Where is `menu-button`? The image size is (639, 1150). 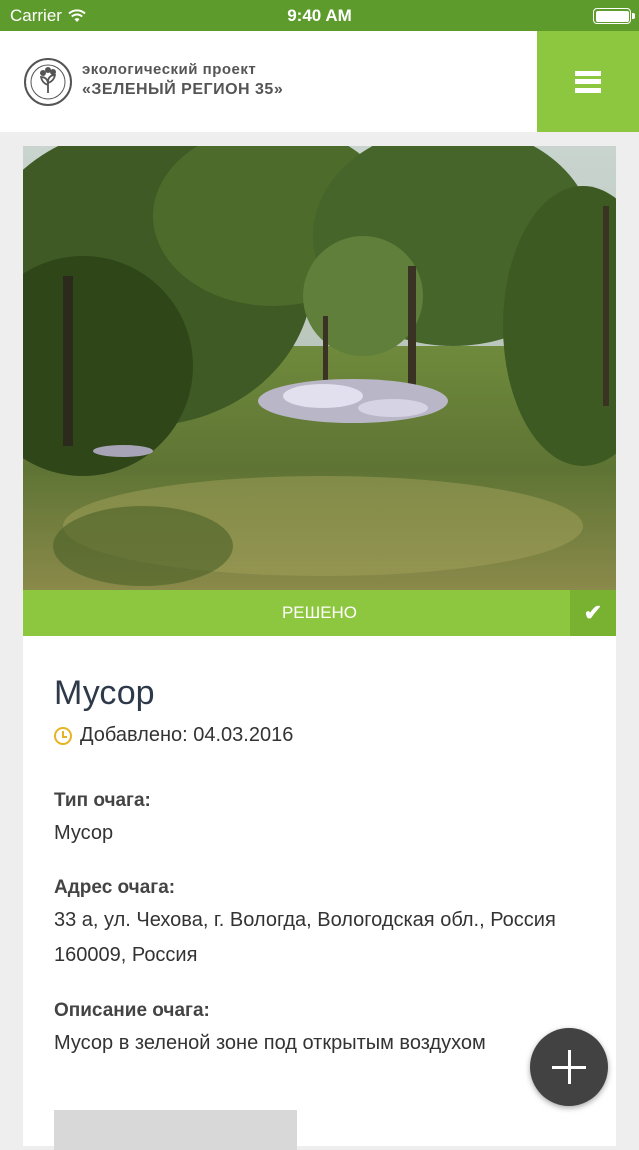
menu-button is located at coordinates (588, 81).